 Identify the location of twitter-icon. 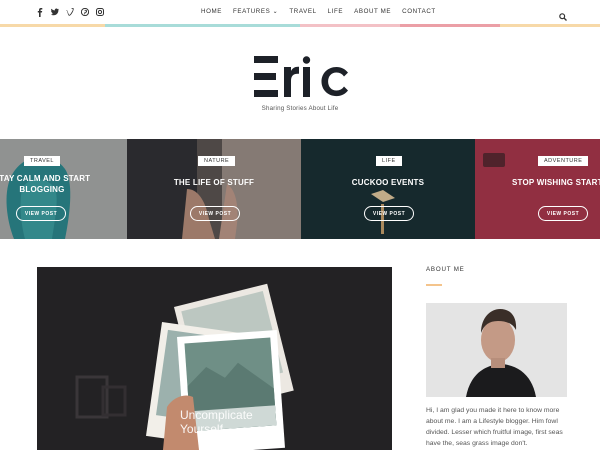
(55, 12).